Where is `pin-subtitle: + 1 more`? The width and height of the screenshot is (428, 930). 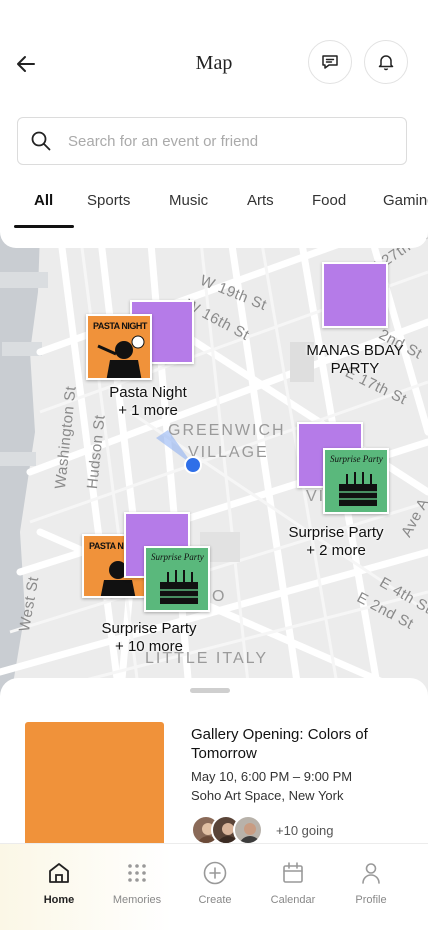 pin-subtitle: + 1 more is located at coordinates (148, 410).